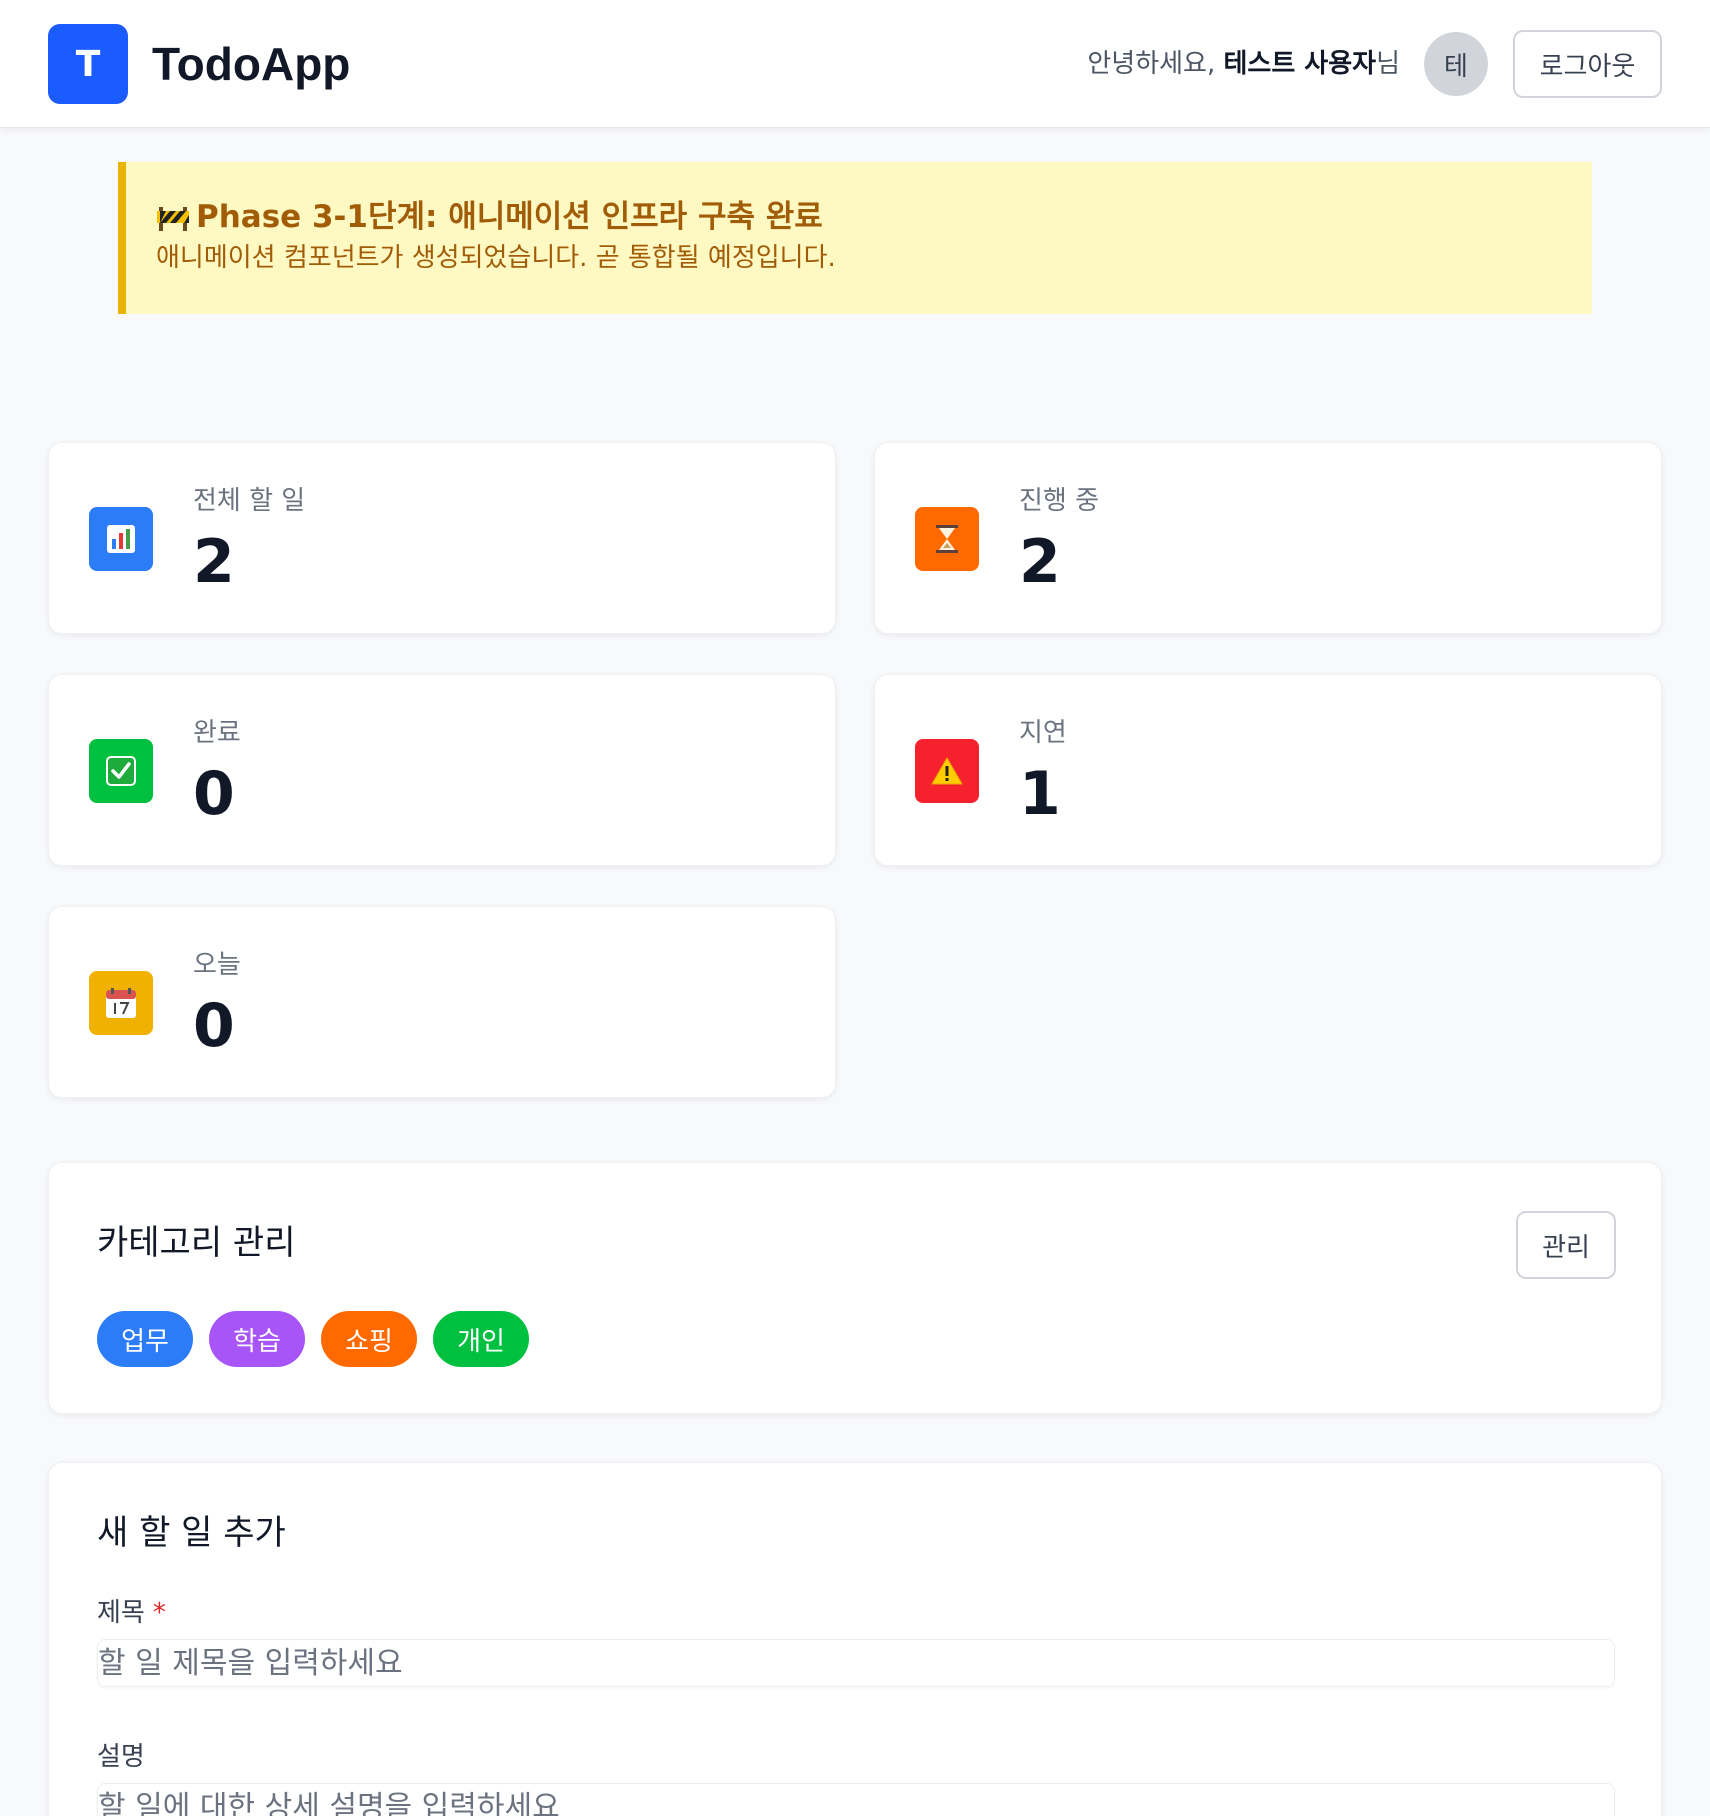 The image size is (1710, 1816). Describe the element at coordinates (496, 258) in the screenshot. I see `banner-text: 애니메이션 컴포넌트가 생성되었습니다. 곧 통합될 예정입니다.` at that location.